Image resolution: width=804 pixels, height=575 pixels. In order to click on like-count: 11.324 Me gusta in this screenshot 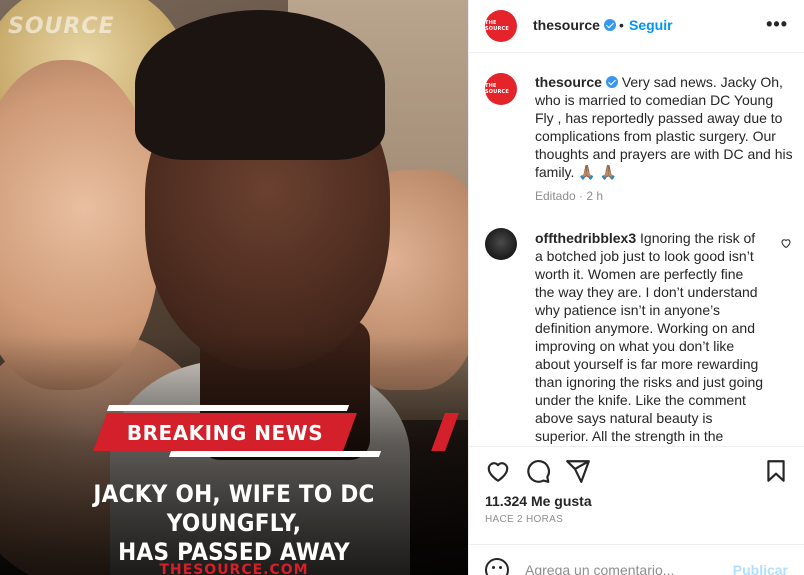, I will do `click(538, 501)`.